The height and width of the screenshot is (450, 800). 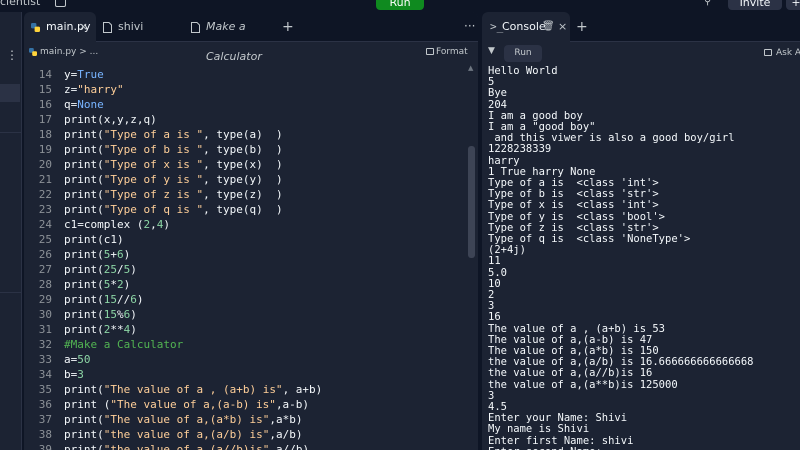 What do you see at coordinates (12, 55) in the screenshot?
I see `more-vertical-icon: ⋮` at bounding box center [12, 55].